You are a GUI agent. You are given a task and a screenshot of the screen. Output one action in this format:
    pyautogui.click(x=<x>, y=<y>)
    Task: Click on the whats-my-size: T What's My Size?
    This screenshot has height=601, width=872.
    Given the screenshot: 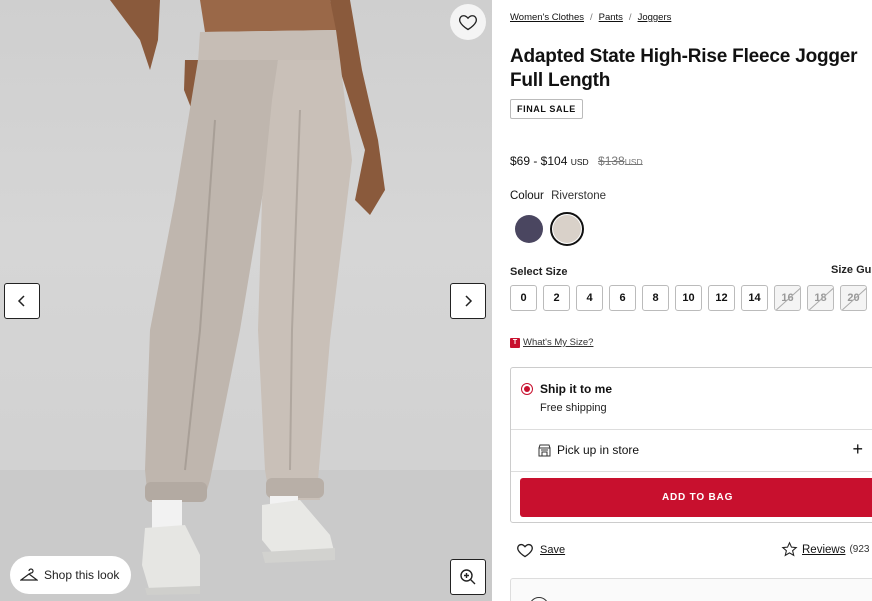 What is the action you would take?
    pyautogui.click(x=551, y=342)
    